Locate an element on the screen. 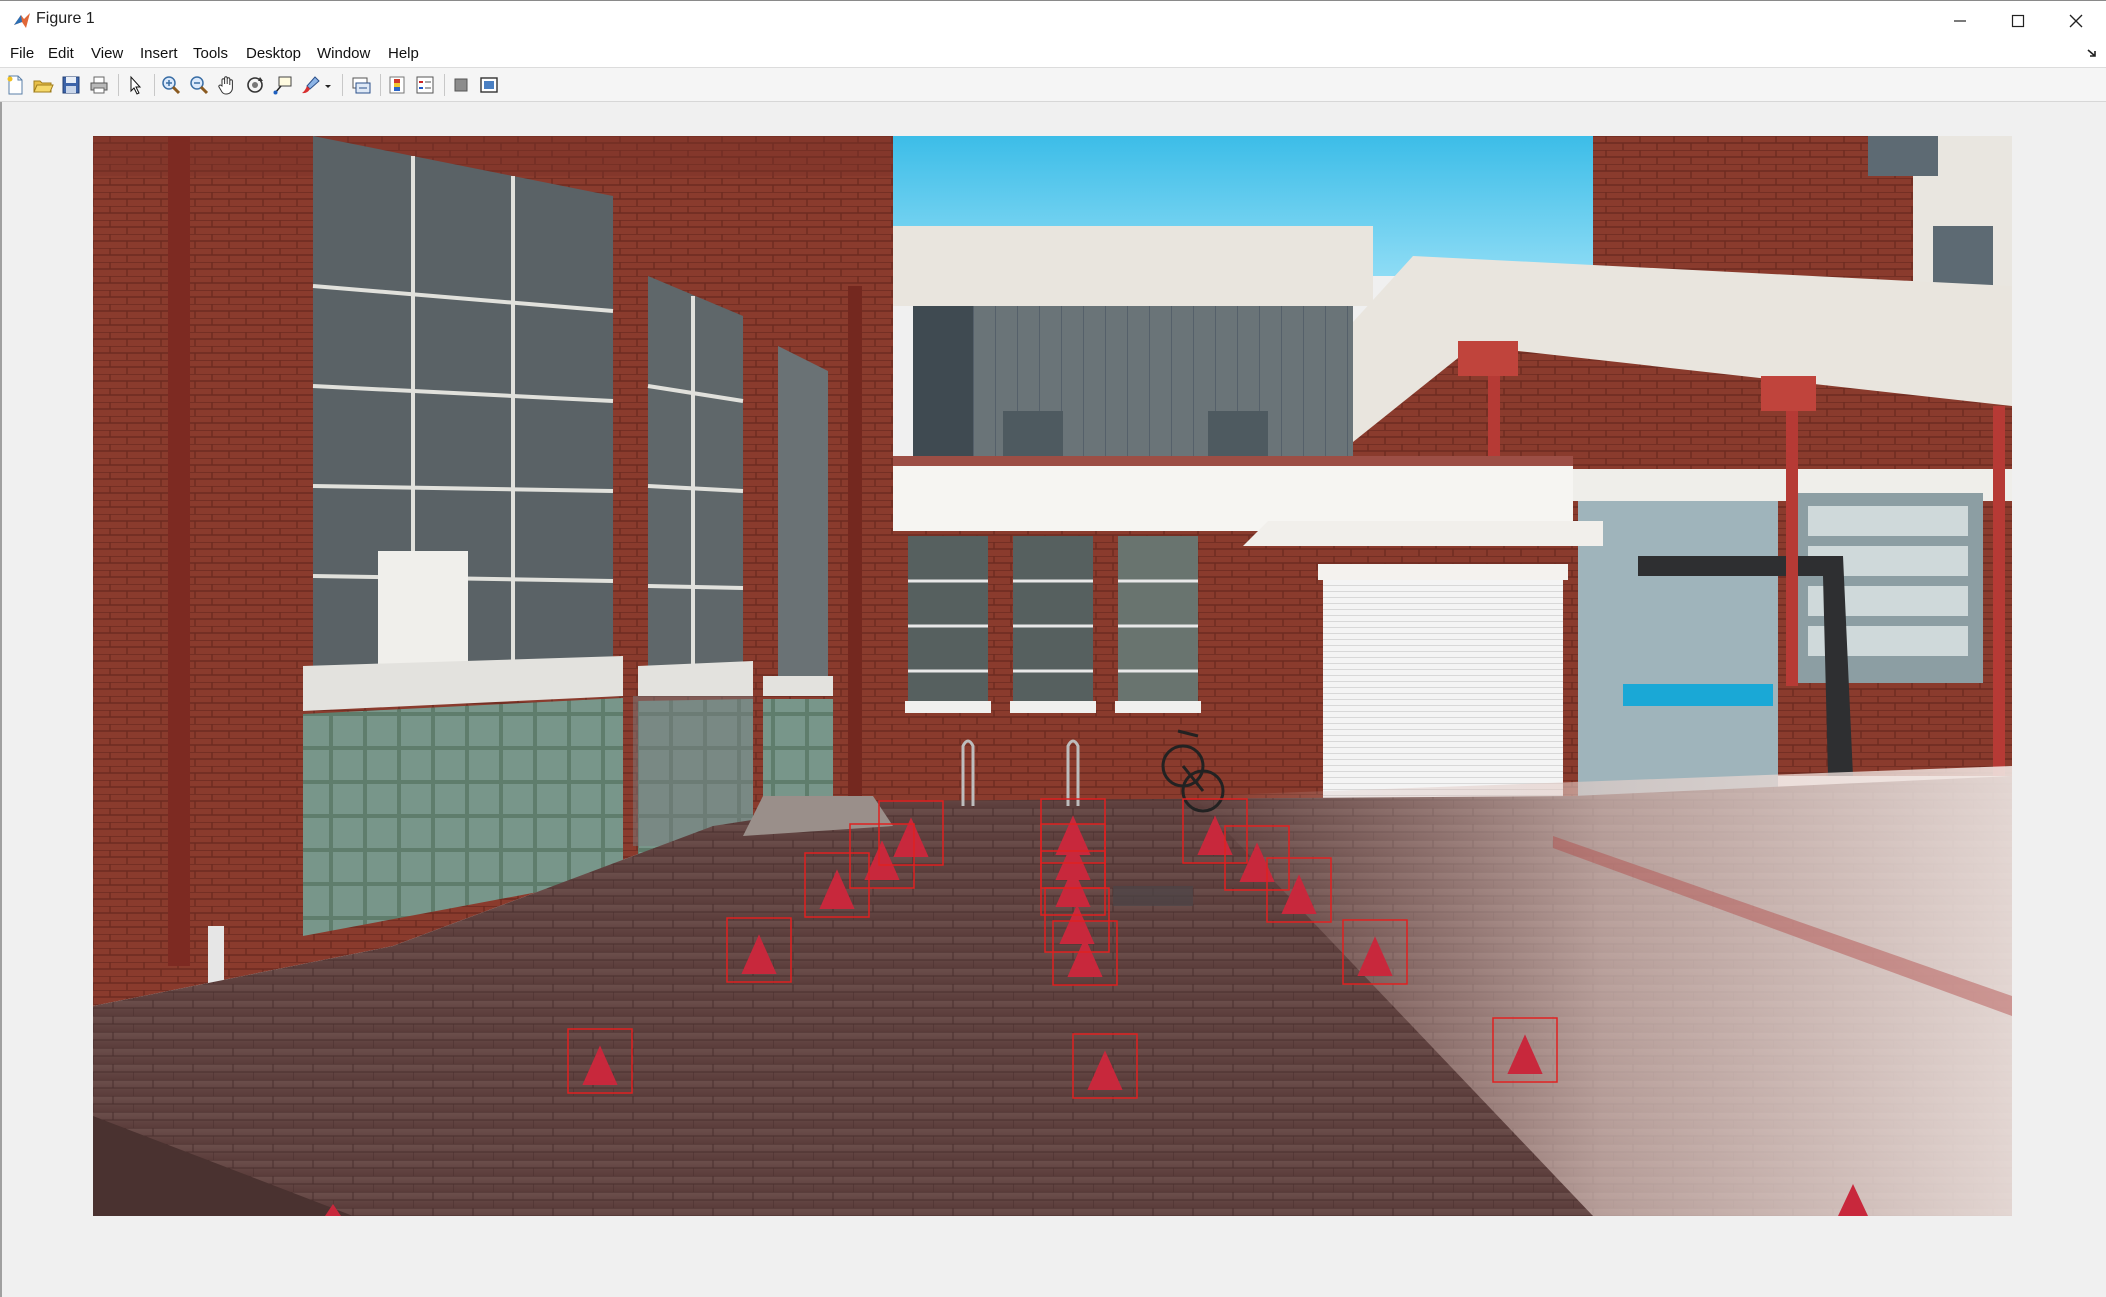 This screenshot has height=1297, width=2106. new-figure-icon is located at coordinates (15, 85).